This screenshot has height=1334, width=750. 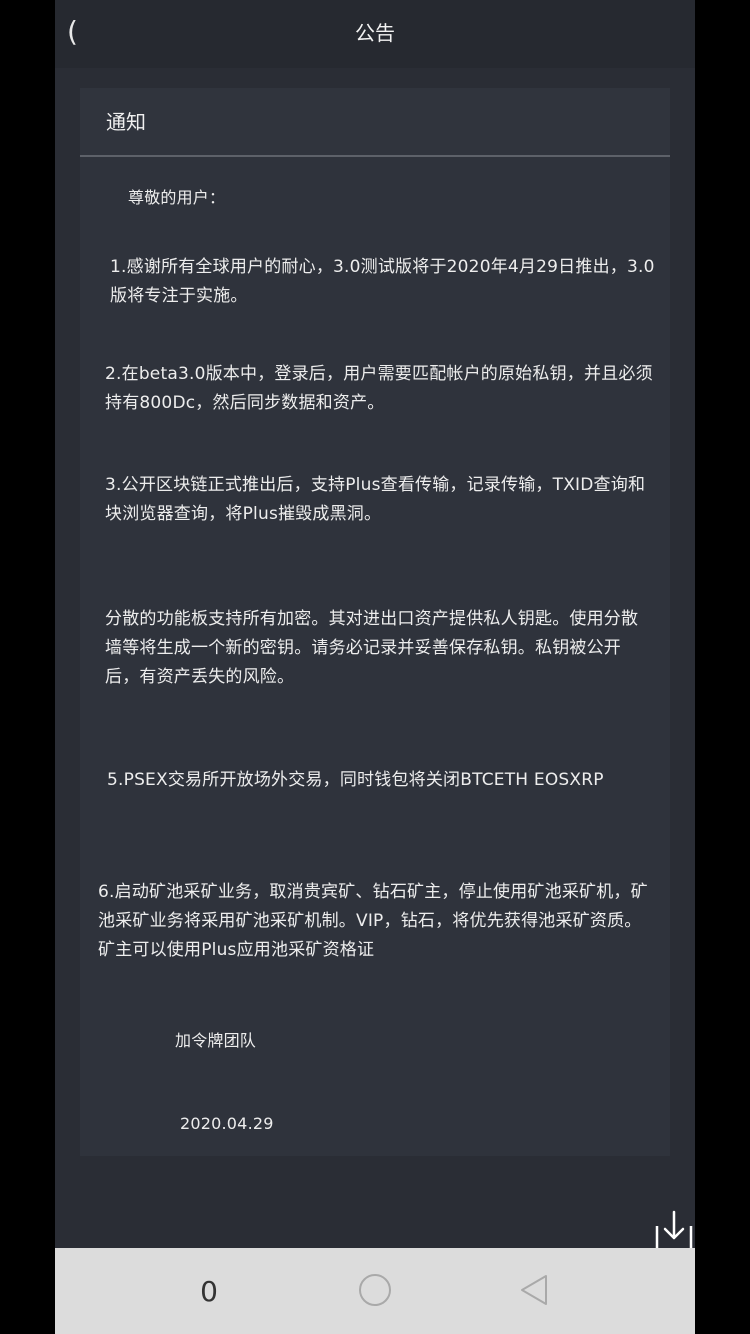 I want to click on date-text: 2020.04.29, so click(x=227, y=1123).